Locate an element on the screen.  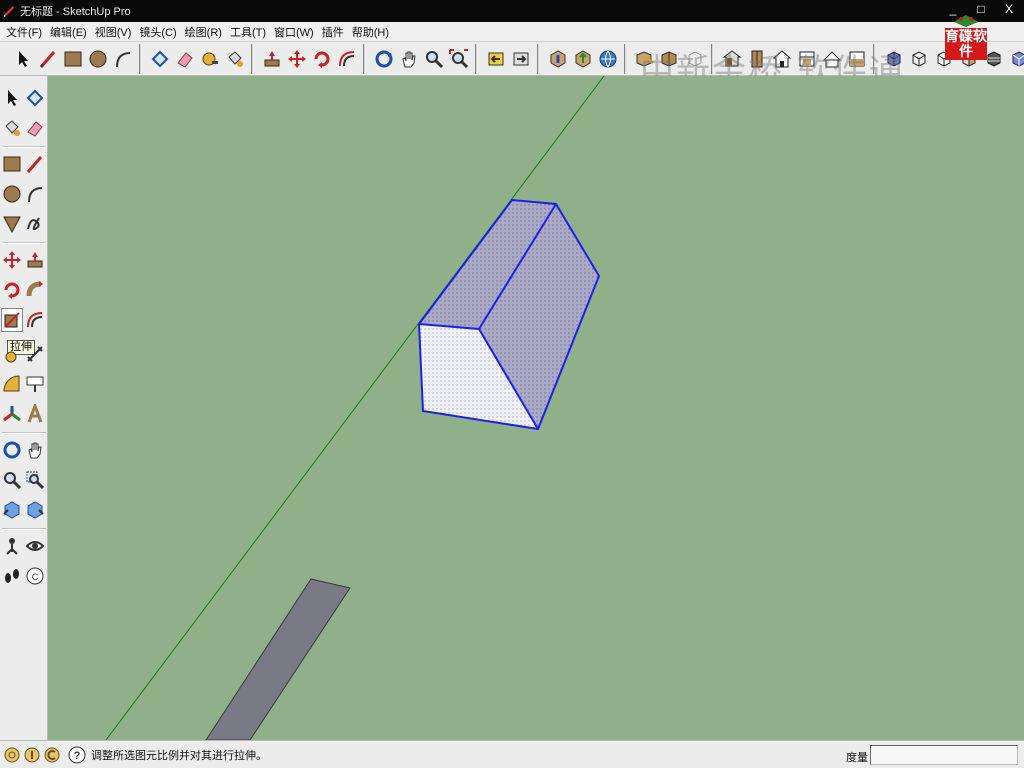
svg-text: C is located at coordinates (35, 577).